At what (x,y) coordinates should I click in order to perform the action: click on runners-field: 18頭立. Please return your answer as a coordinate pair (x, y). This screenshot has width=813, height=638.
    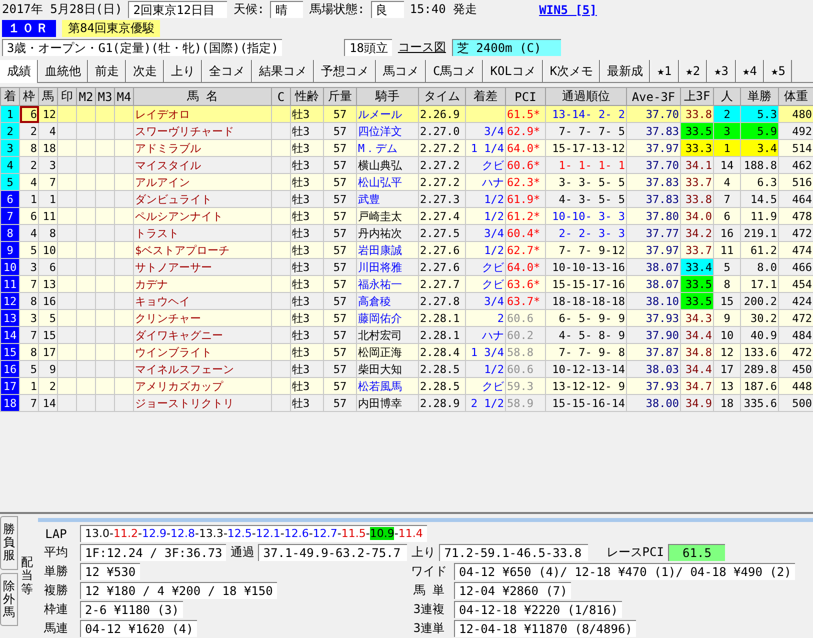
    Looking at the image, I should click on (368, 47).